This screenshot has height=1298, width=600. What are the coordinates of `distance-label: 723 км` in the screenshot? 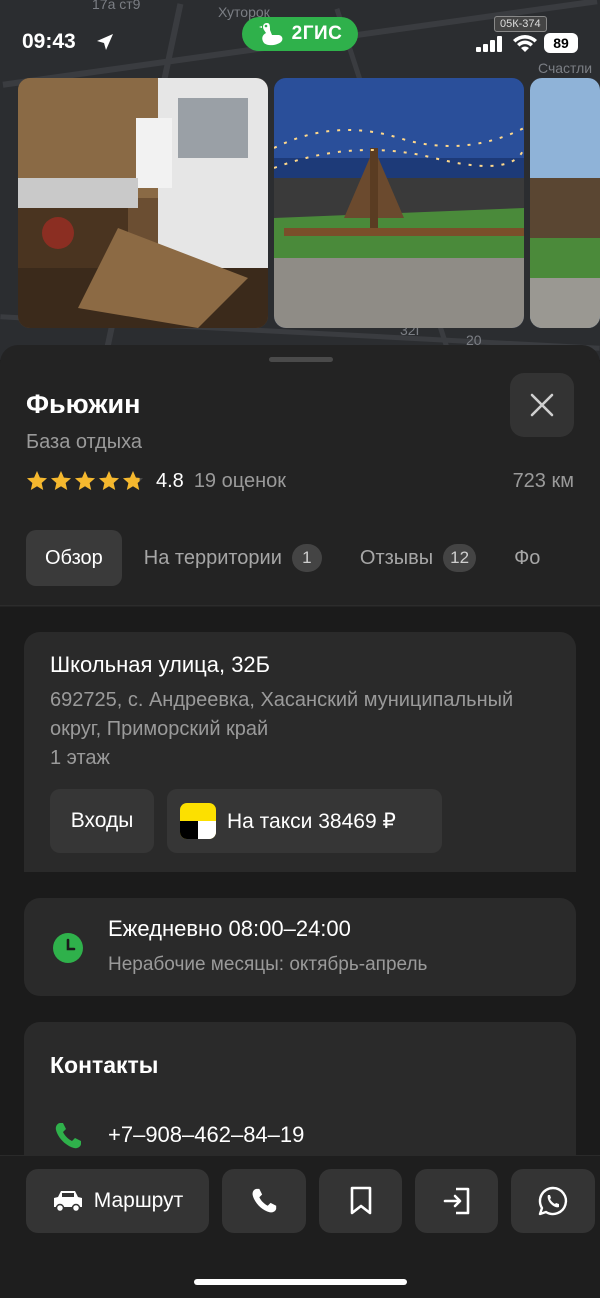 It's located at (543, 480).